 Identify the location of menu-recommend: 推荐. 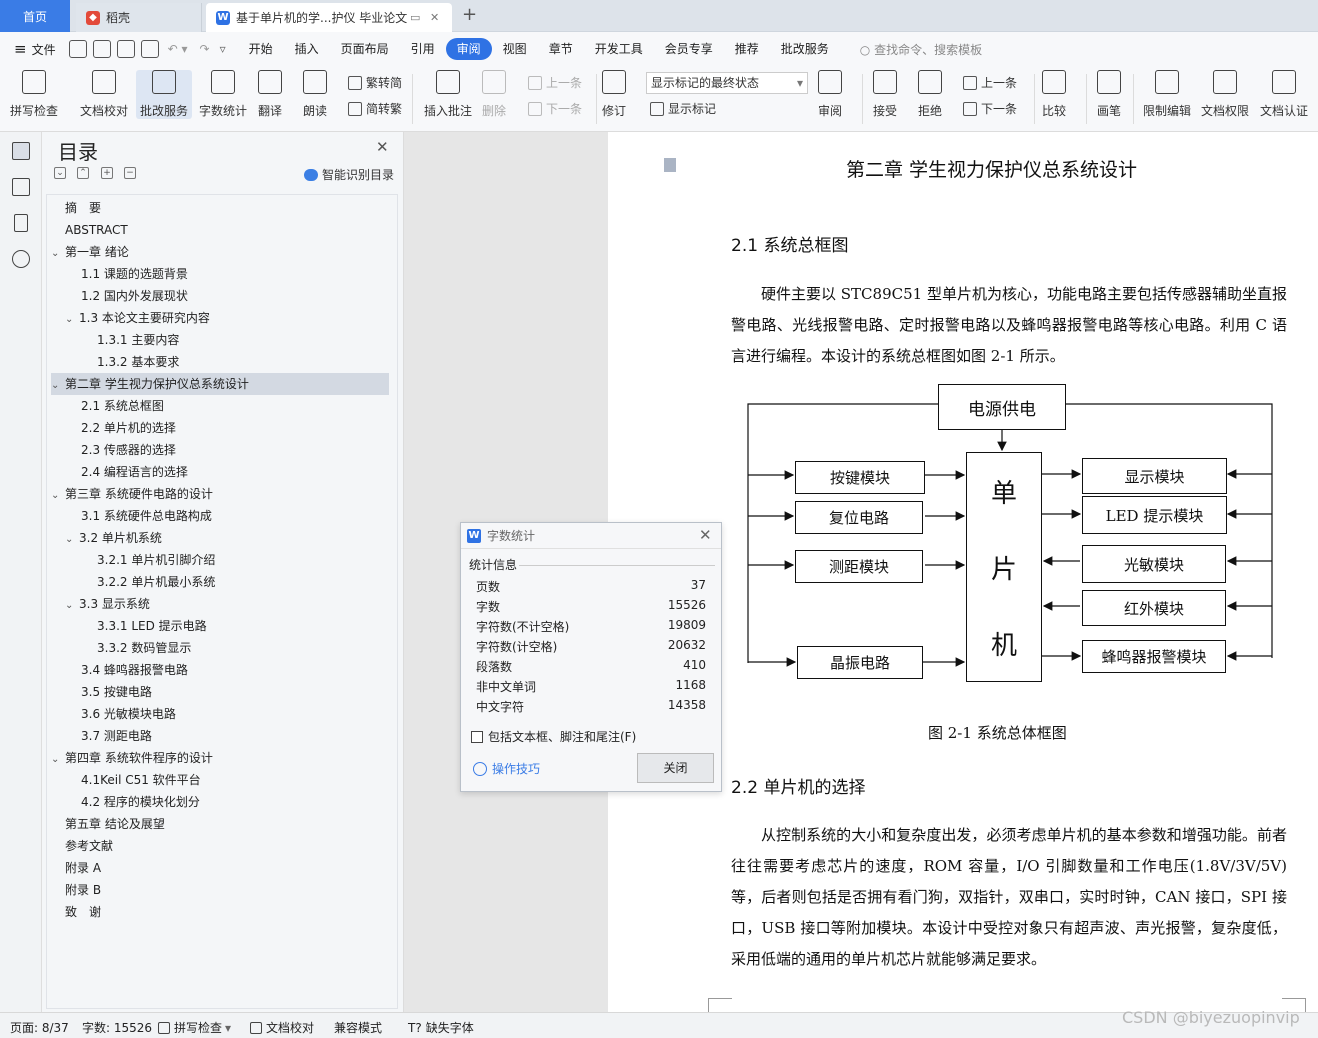
(747, 49).